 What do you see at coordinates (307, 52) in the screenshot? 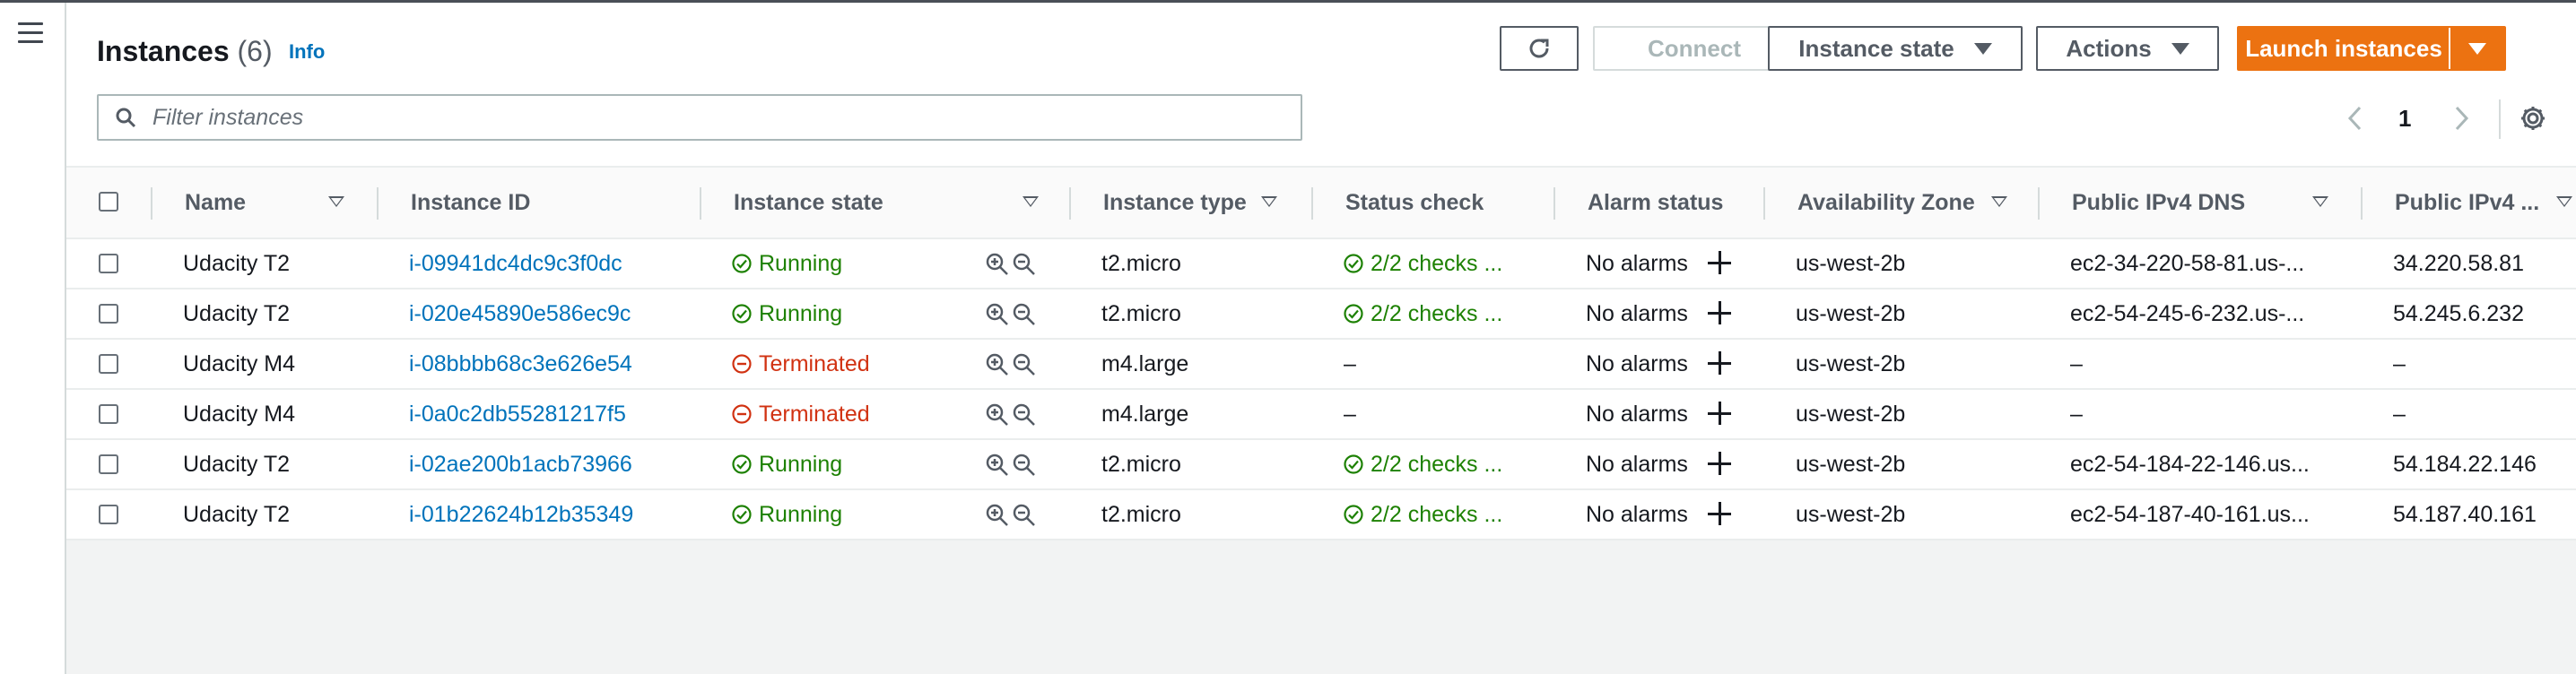
I see `info-link: Info` at bounding box center [307, 52].